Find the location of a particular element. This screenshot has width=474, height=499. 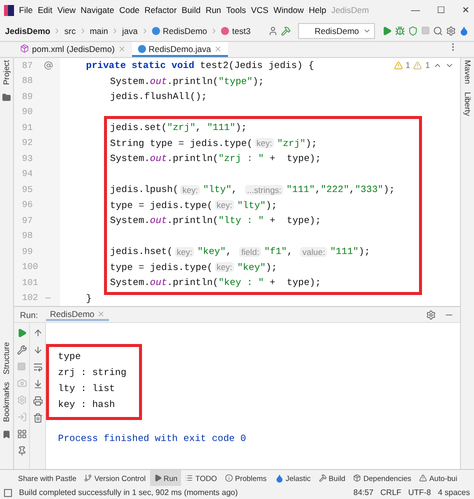

scroll-end-icon is located at coordinates (37, 384).